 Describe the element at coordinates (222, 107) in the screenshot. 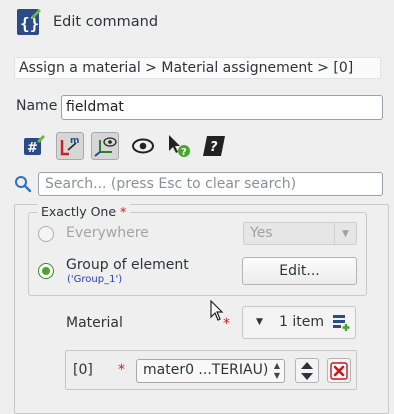

I see `name-input: fieldmat` at that location.